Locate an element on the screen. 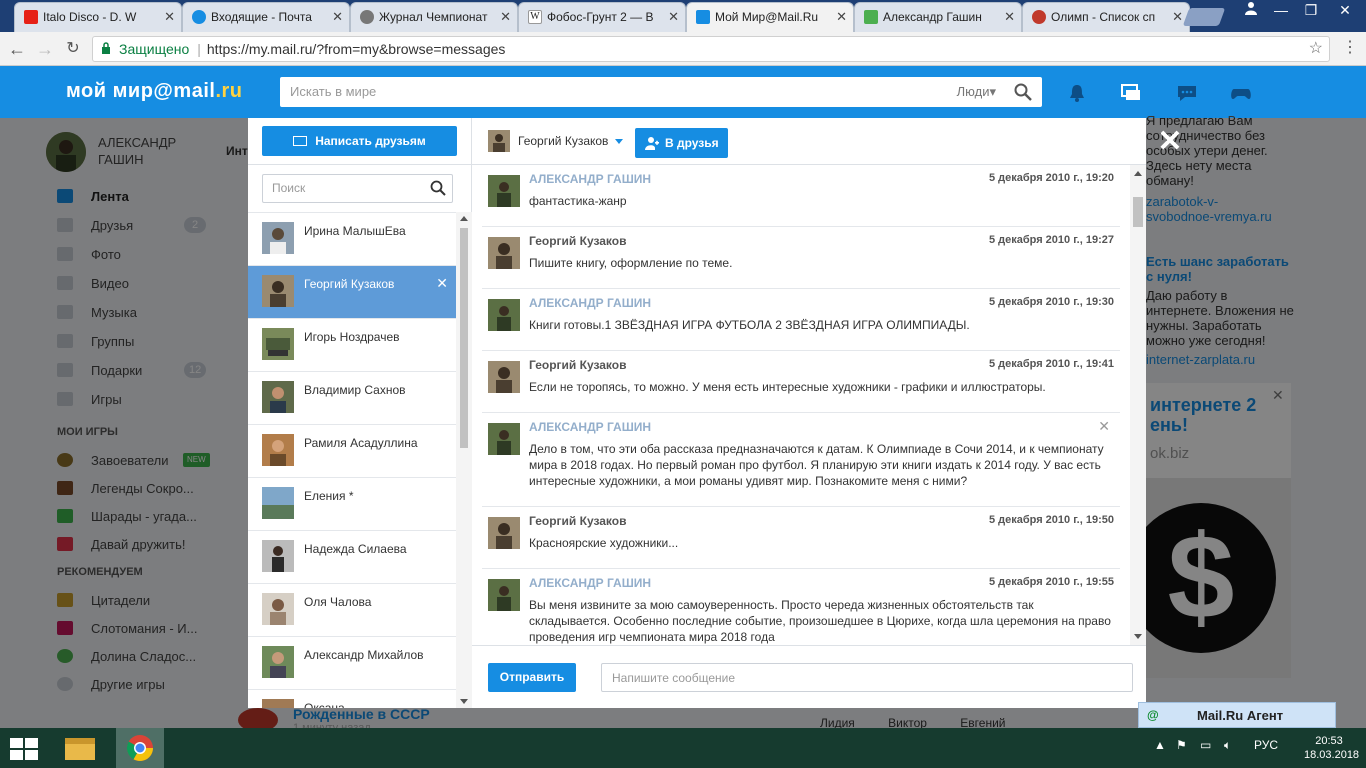  browser-tab: Входящие - Почта ✕ is located at coordinates (266, 17).